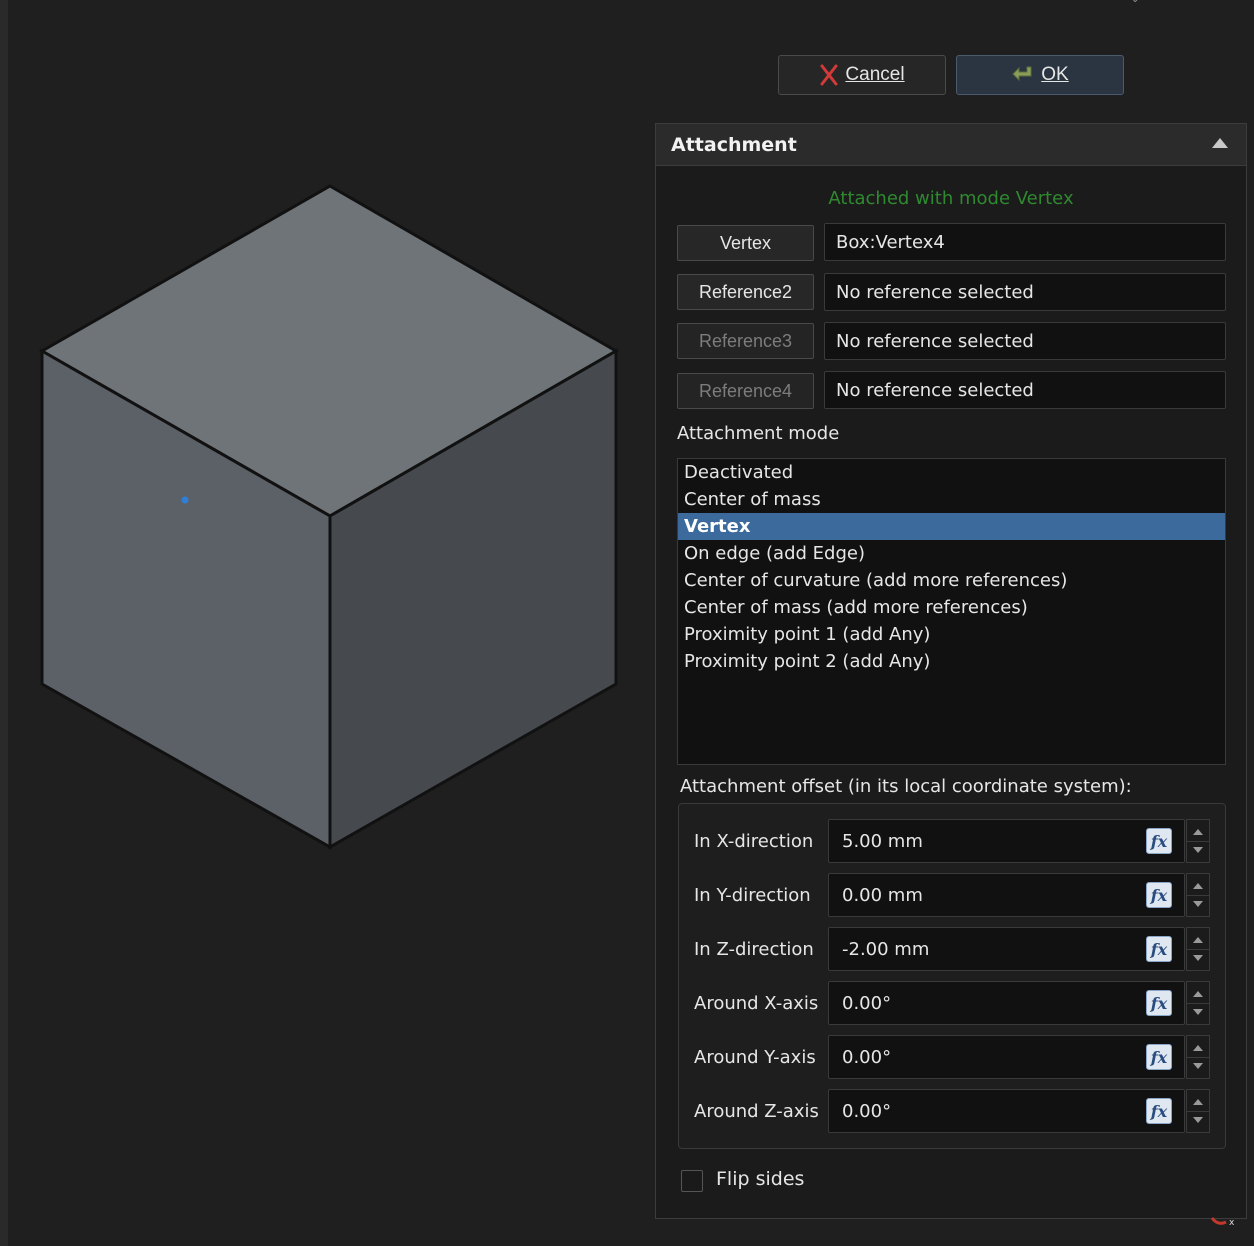 The width and height of the screenshot is (1254, 1246). Describe the element at coordinates (1025, 341) in the screenshot. I see `reference3-field: No reference selected` at that location.